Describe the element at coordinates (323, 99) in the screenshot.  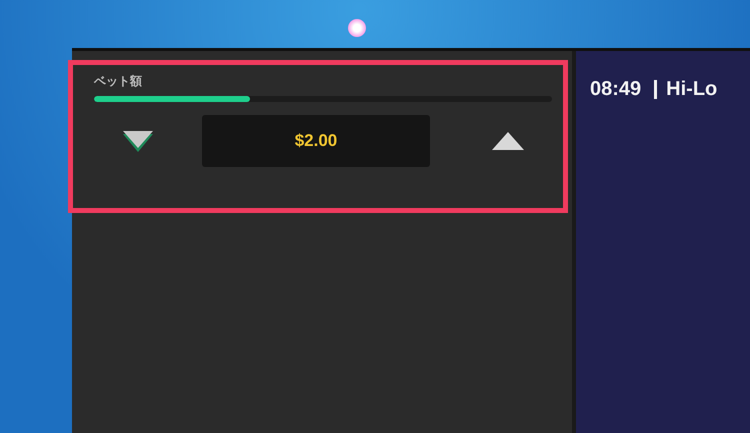
I see `bet-slider` at that location.